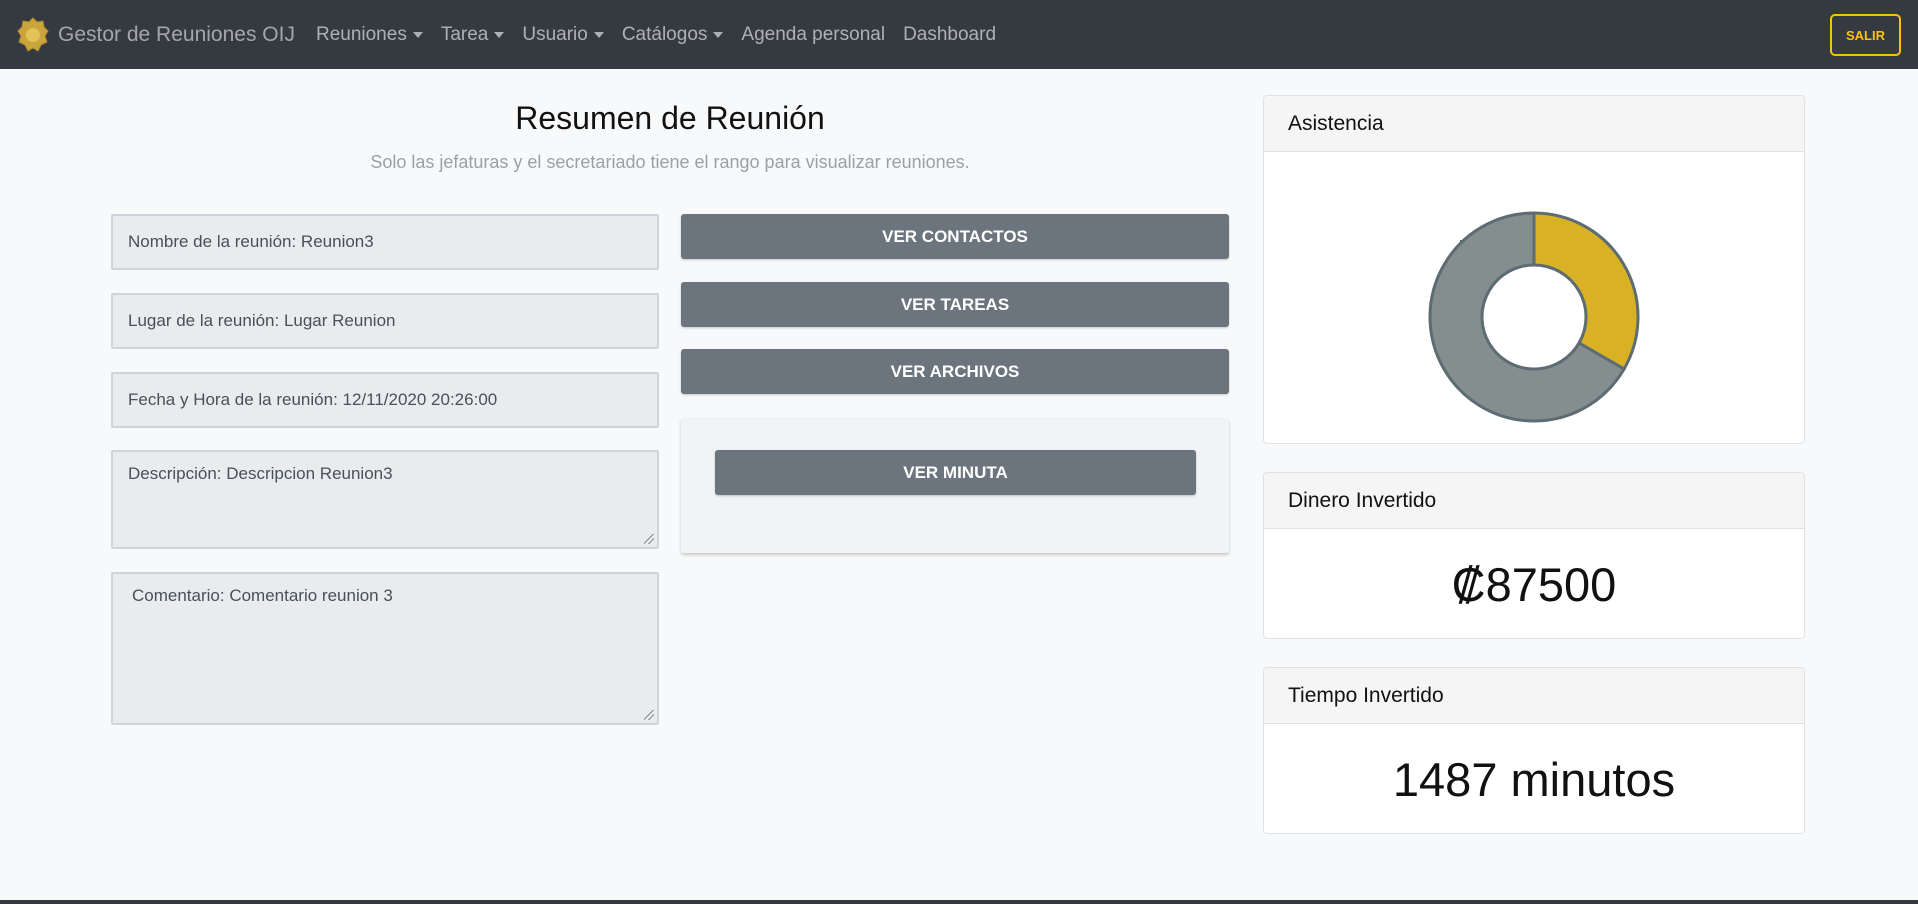 This screenshot has width=1918, height=904. What do you see at coordinates (955, 371) in the screenshot?
I see `view-files-button: VER ARCHIVOS` at bounding box center [955, 371].